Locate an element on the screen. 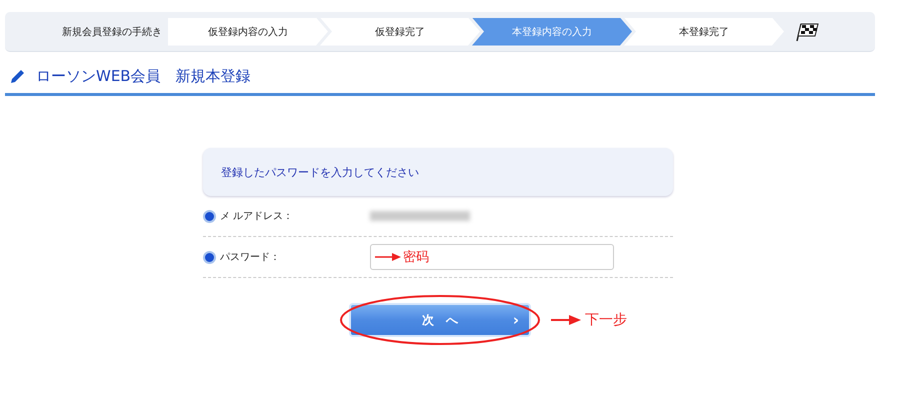  pencil-icon is located at coordinates (17, 77).